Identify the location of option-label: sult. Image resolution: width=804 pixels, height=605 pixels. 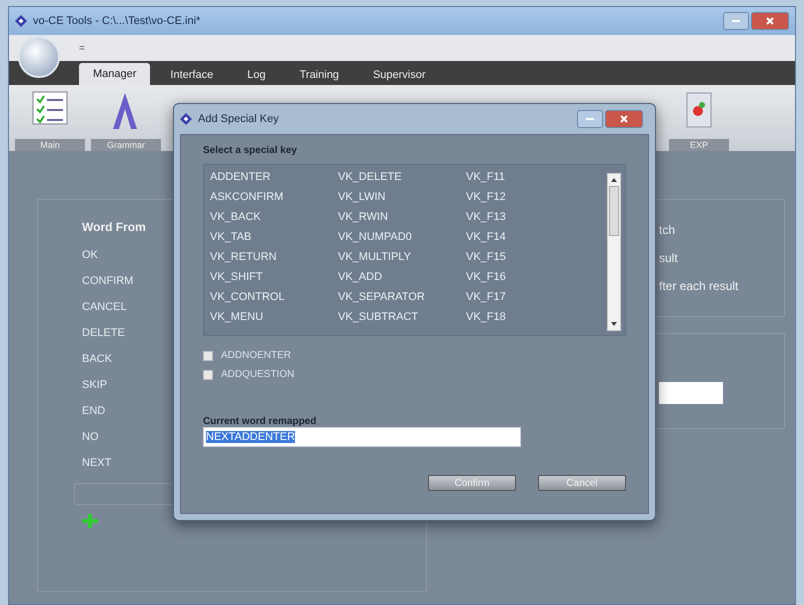
(668, 258).